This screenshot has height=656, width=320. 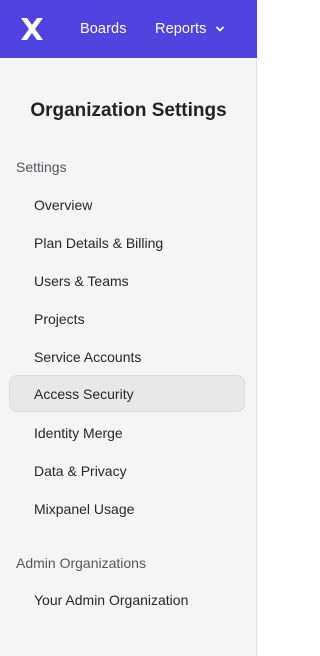 I want to click on sidebar-item-label: Plan Details & Billing, so click(x=99, y=242).